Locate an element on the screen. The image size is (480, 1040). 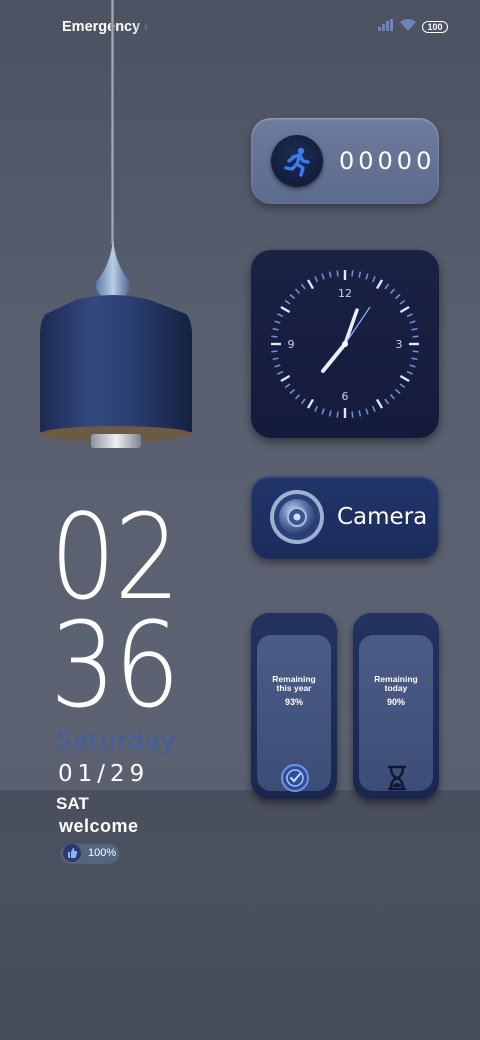
battery-pill-text: 100% is located at coordinates (102, 853).